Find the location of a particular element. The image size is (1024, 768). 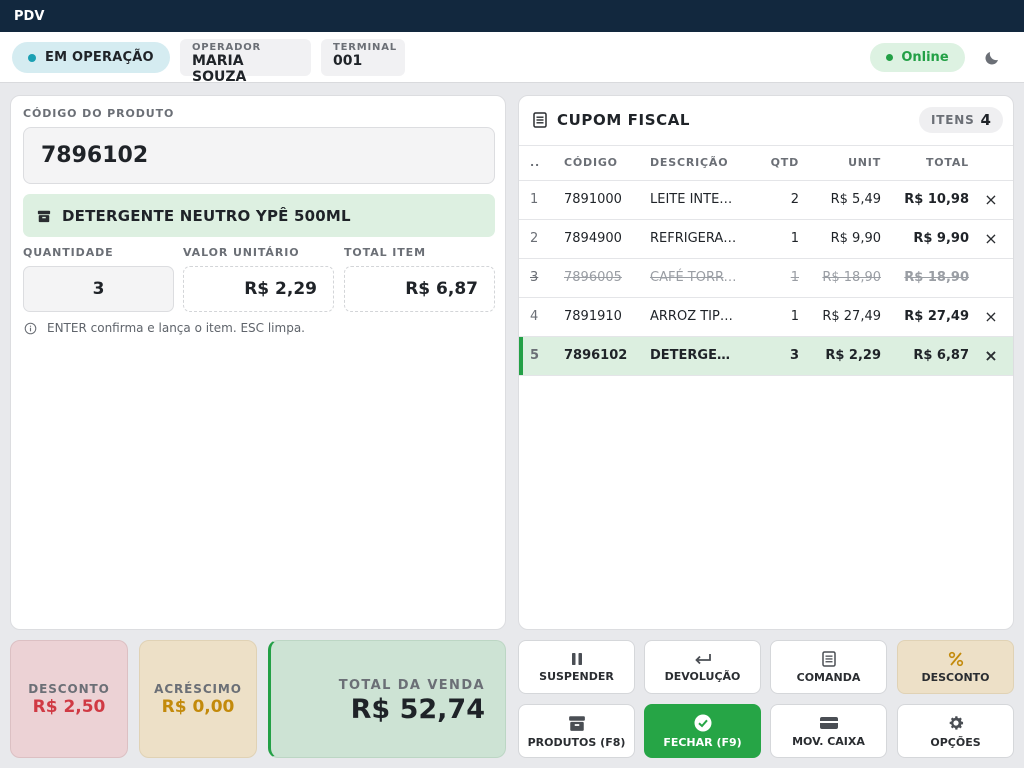

col-header-index: .. is located at coordinates (536, 163).